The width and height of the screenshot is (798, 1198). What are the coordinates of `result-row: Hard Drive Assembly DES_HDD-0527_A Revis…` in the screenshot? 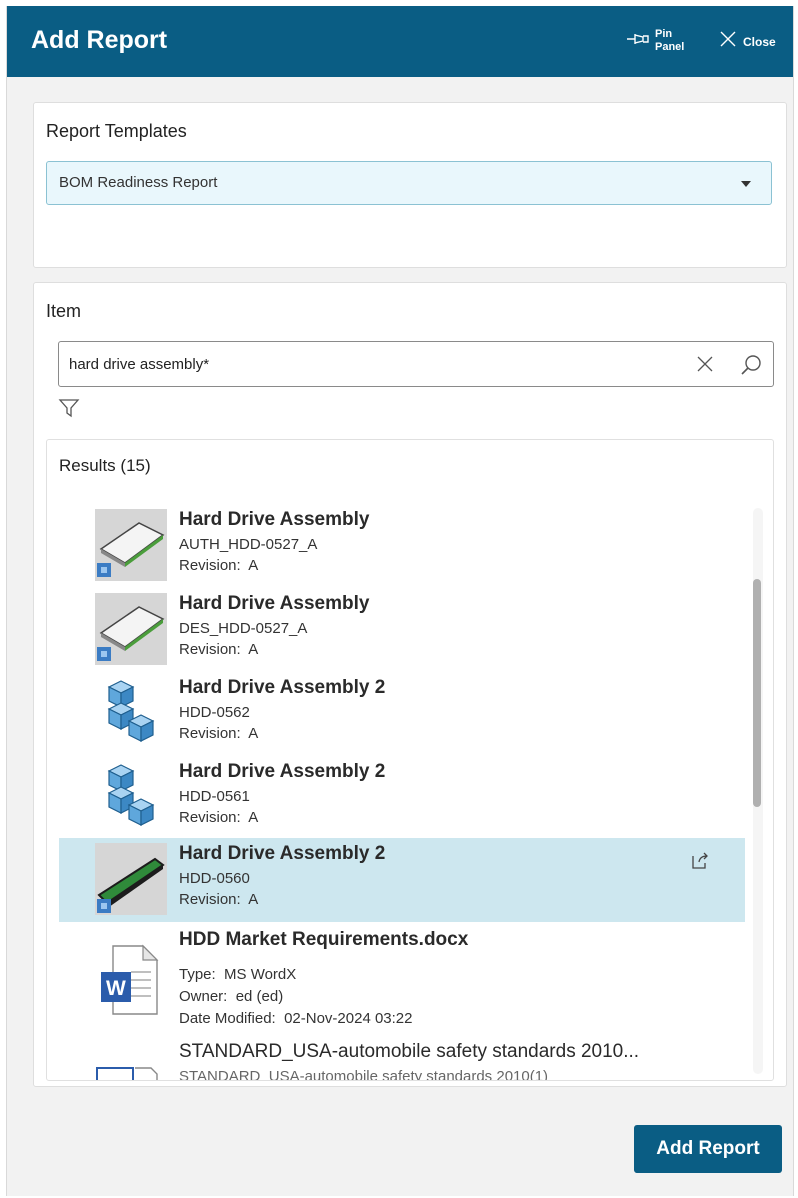 It's located at (402, 630).